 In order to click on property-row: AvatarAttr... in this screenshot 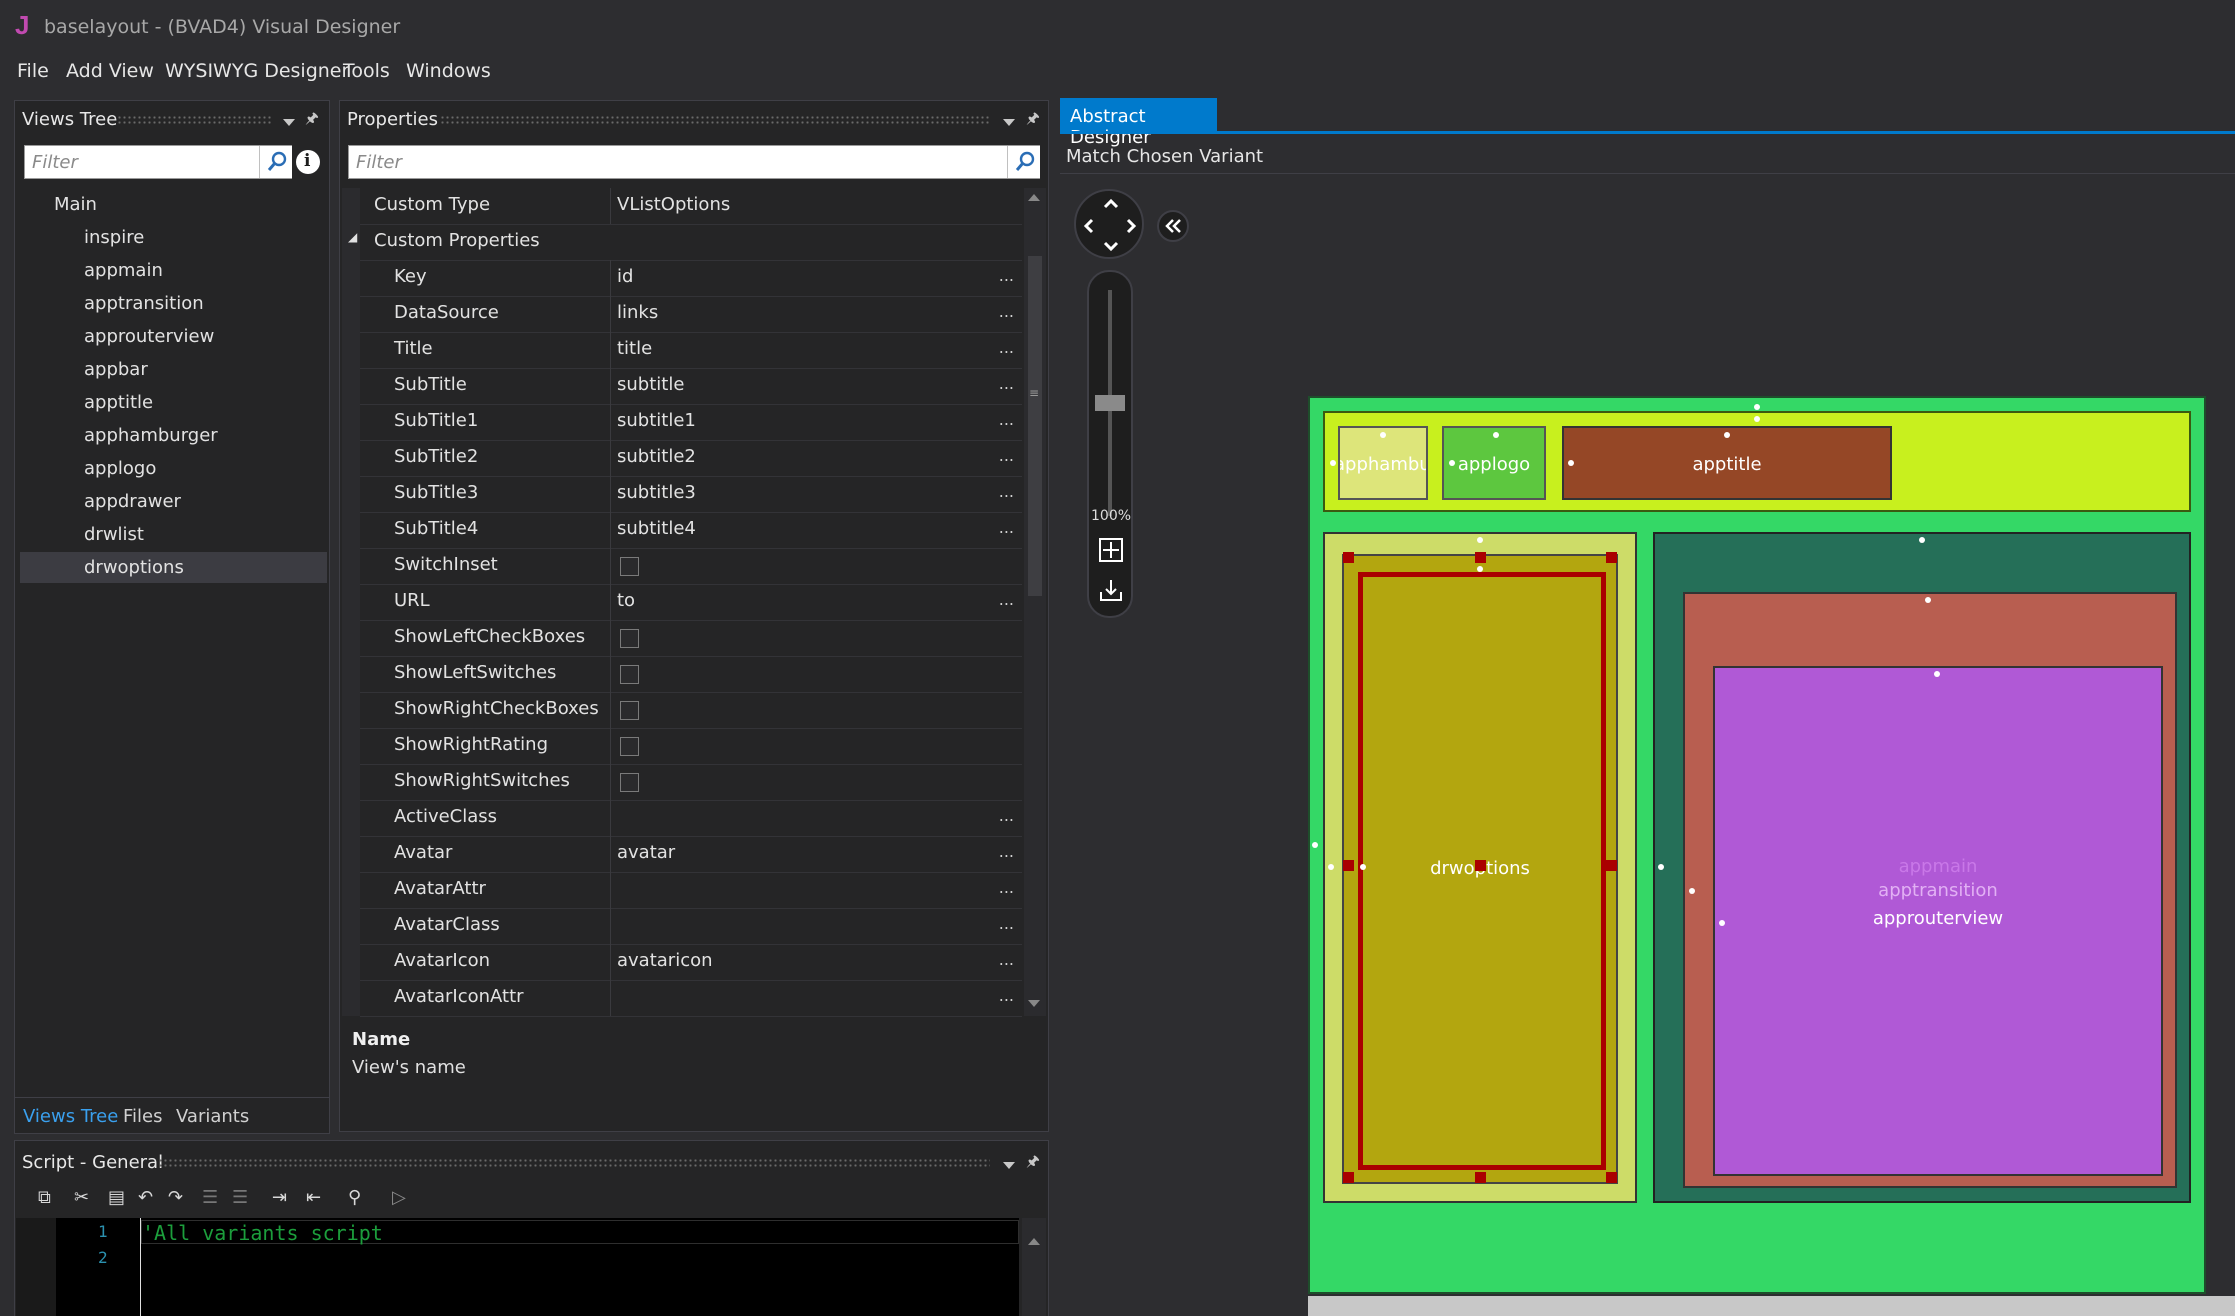, I will do `click(691, 890)`.